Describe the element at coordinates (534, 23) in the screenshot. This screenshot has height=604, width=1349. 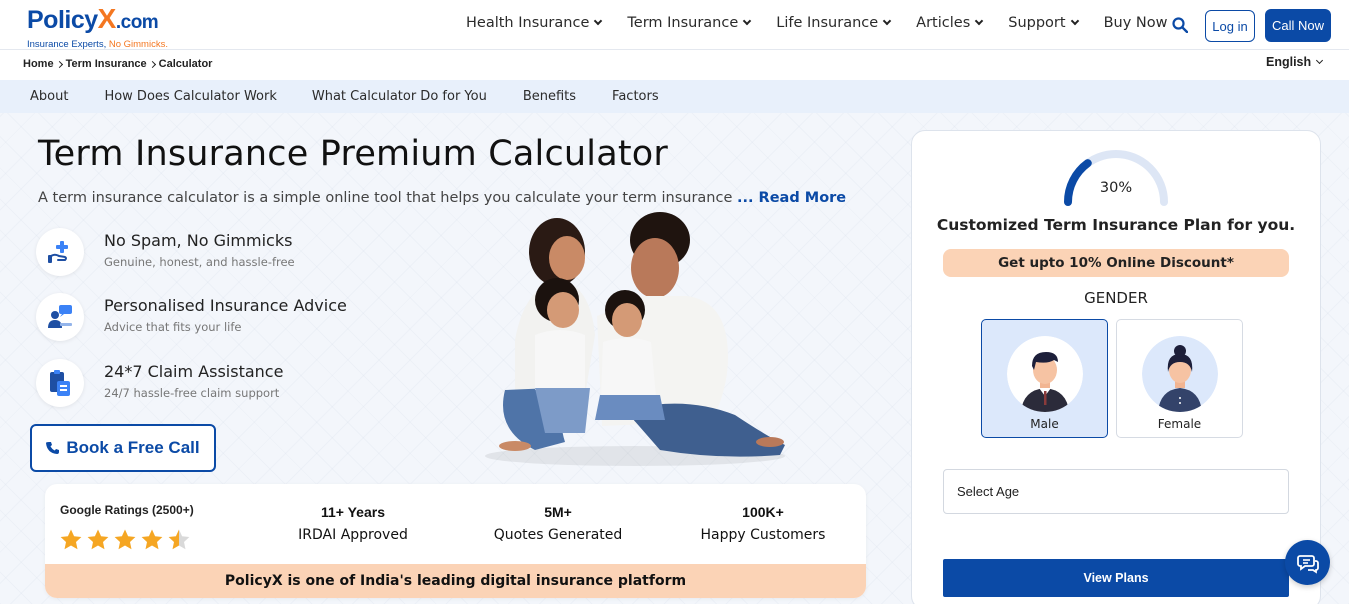
I see `nav-health-insurance: Health Insurance` at that location.